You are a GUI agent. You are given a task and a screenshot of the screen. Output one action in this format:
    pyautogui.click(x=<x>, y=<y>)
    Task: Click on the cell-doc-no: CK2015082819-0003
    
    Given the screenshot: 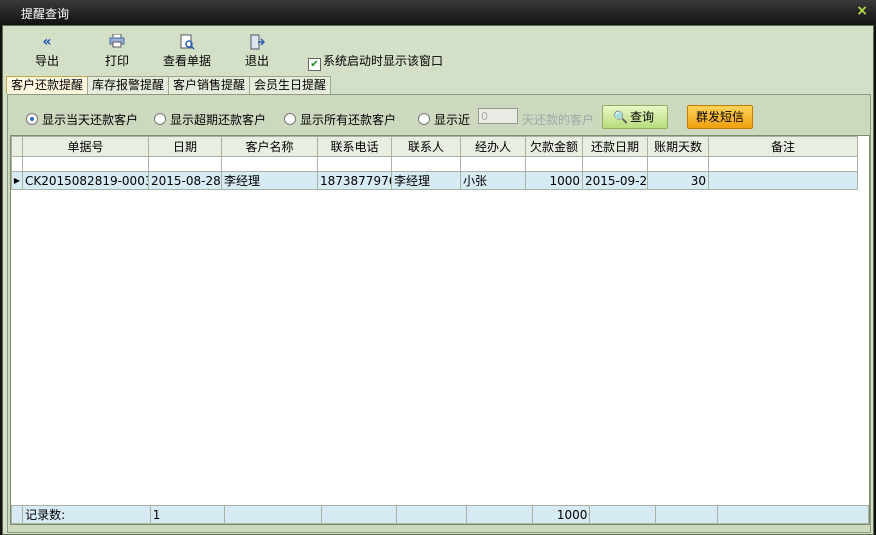 What is the action you would take?
    pyautogui.click(x=85, y=180)
    